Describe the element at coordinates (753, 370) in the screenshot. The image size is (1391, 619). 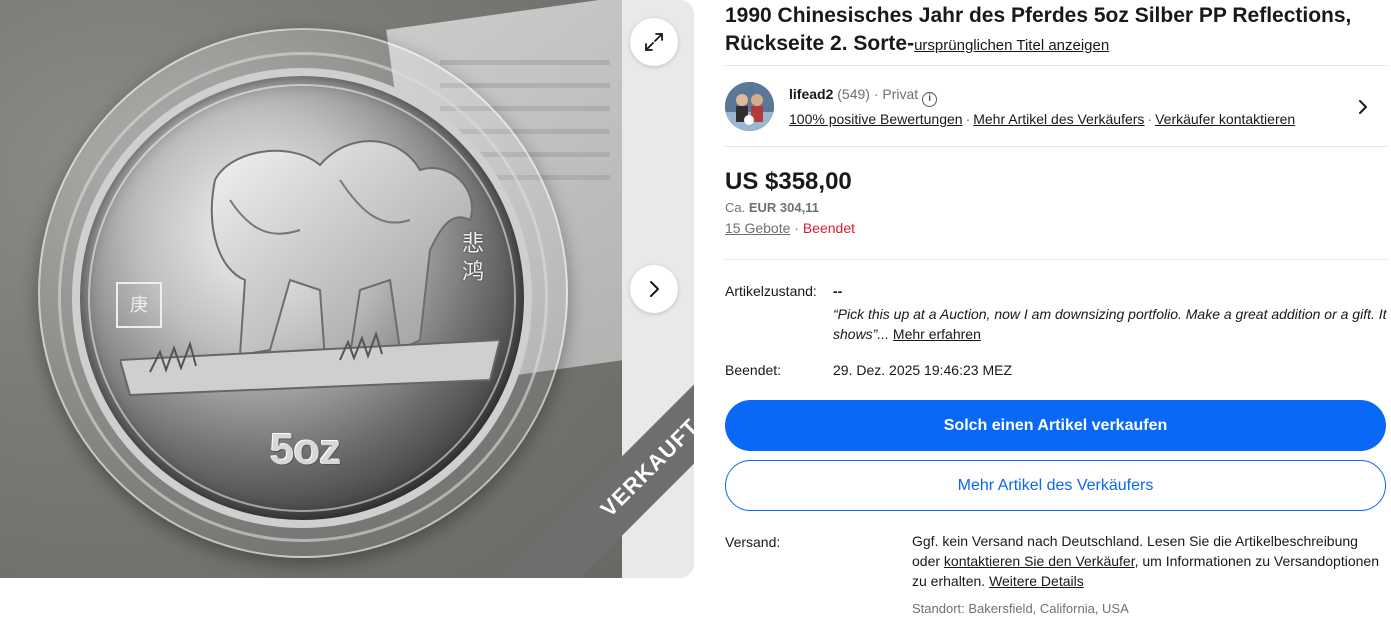
I see `ended-label: Beendet:` at that location.